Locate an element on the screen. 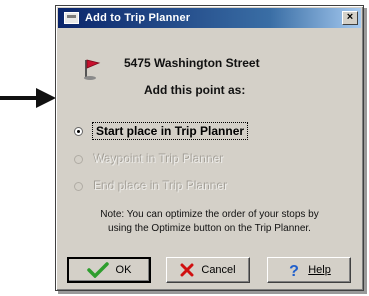 The height and width of the screenshot is (296, 369). cancel-button: Cancel is located at coordinates (208, 270).